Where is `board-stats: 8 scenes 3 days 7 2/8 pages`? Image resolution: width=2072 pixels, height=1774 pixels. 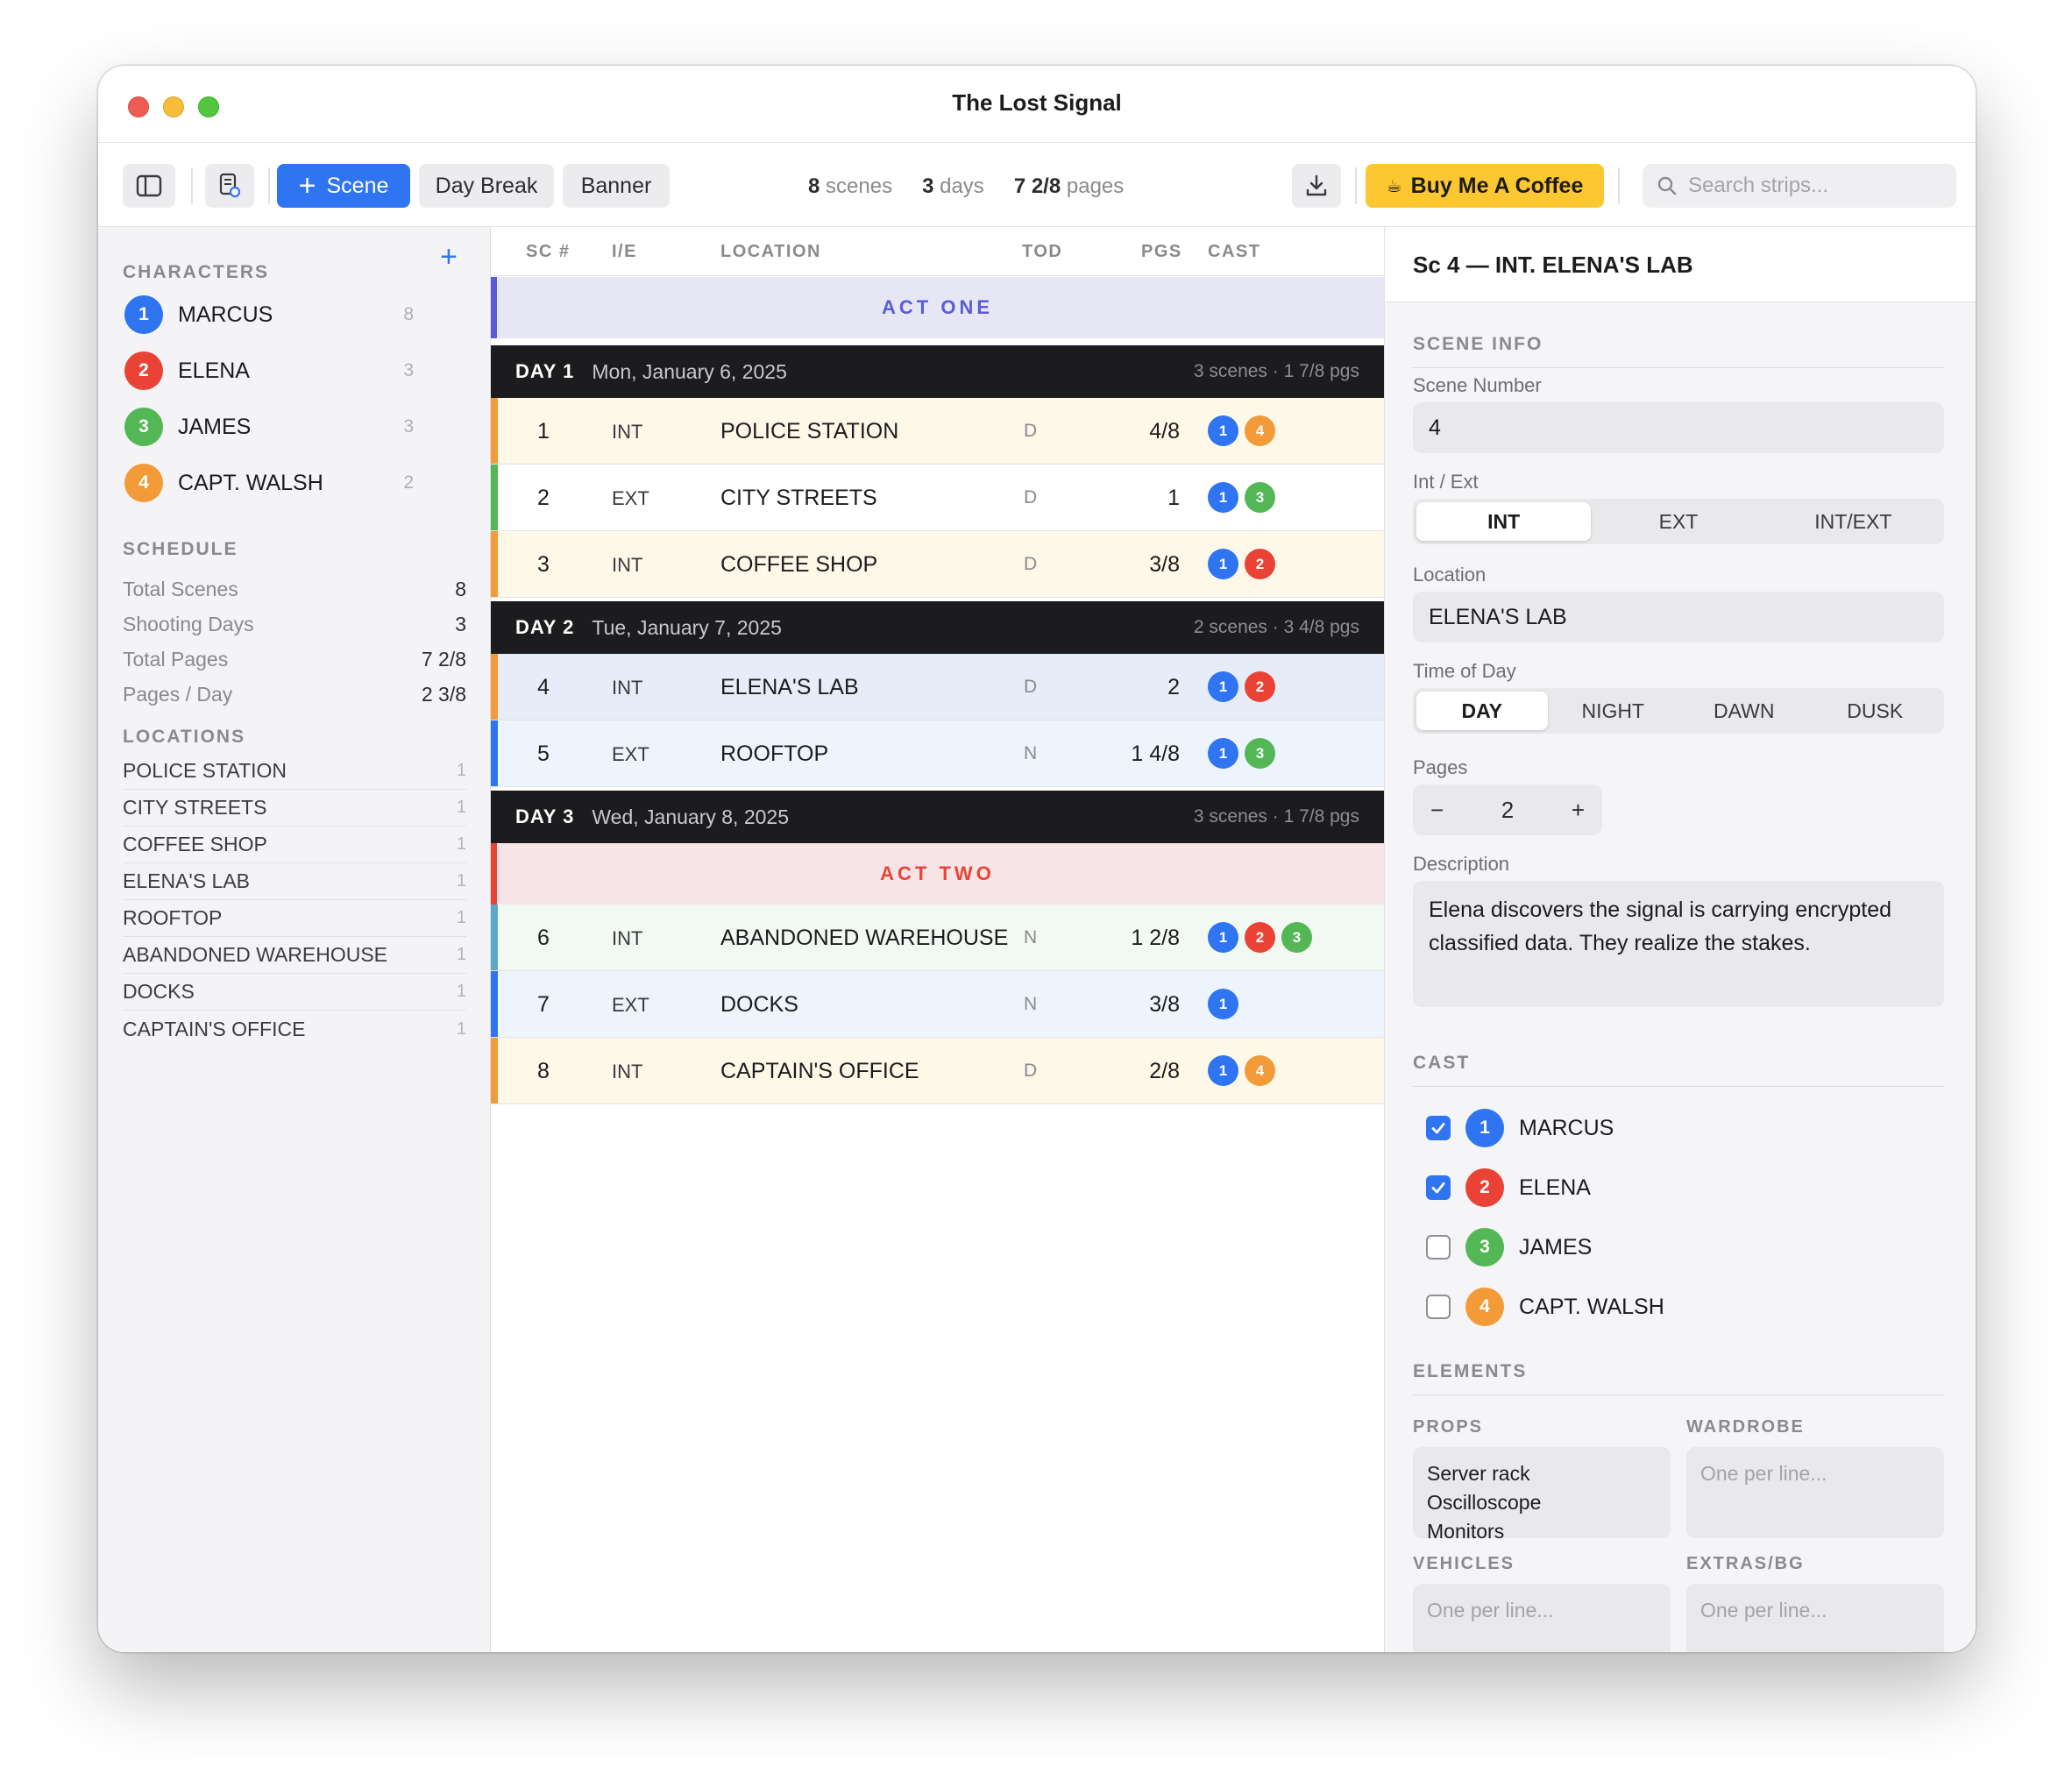 board-stats: 8 scenes 3 days 7 2/8 pages is located at coordinates (966, 186).